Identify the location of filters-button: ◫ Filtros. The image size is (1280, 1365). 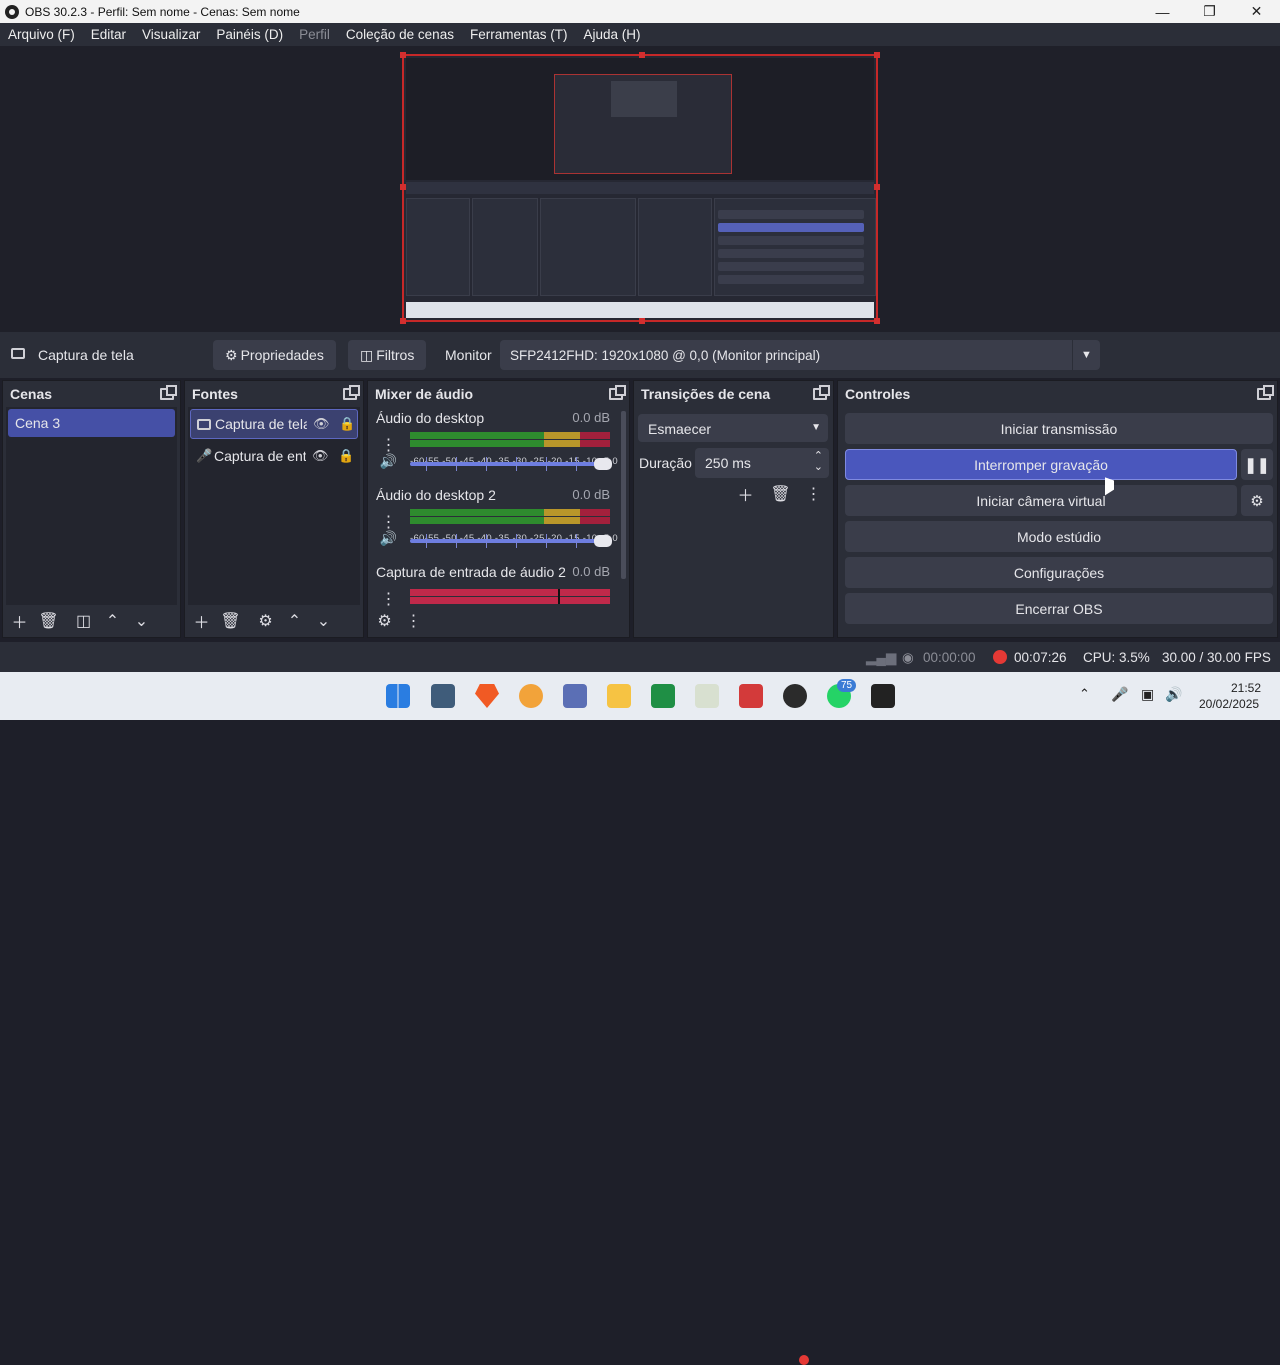
(387, 355).